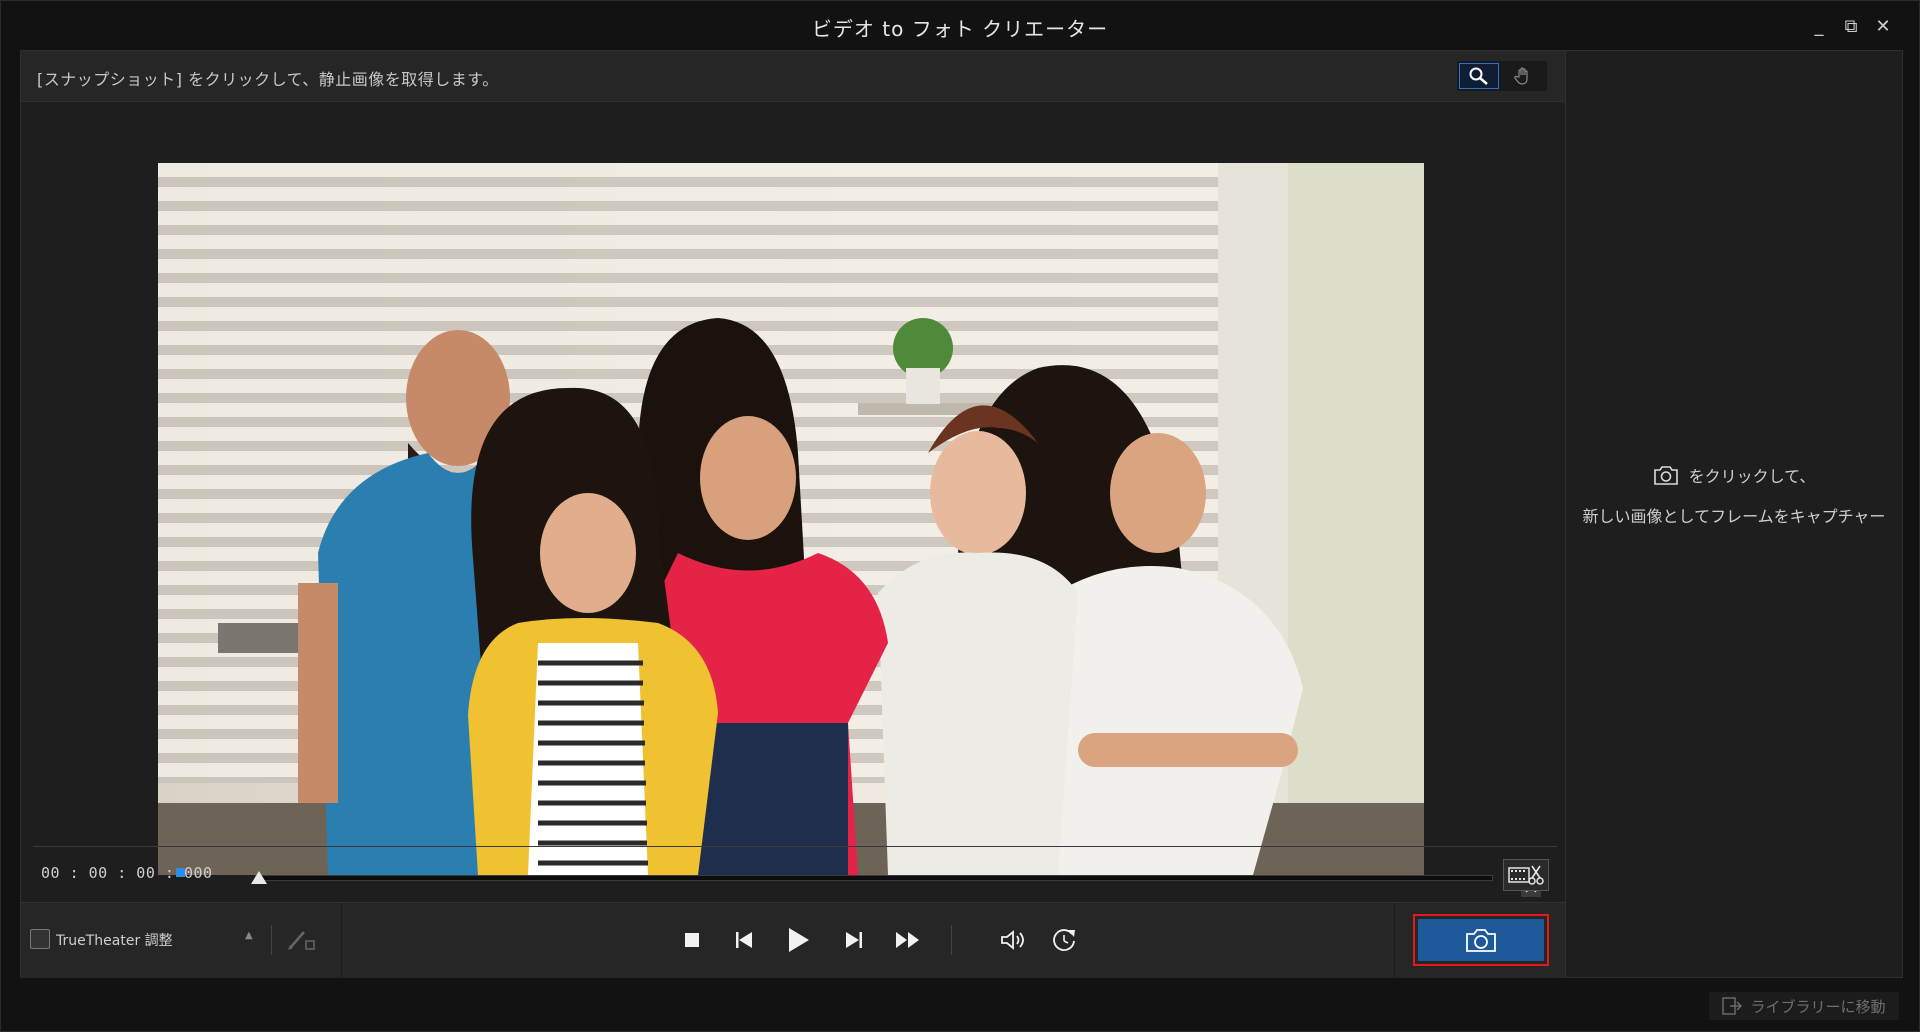 This screenshot has width=1920, height=1032. Describe the element at coordinates (249, 935) in the screenshot. I see `truetheater-expand-icon: ▲` at that location.